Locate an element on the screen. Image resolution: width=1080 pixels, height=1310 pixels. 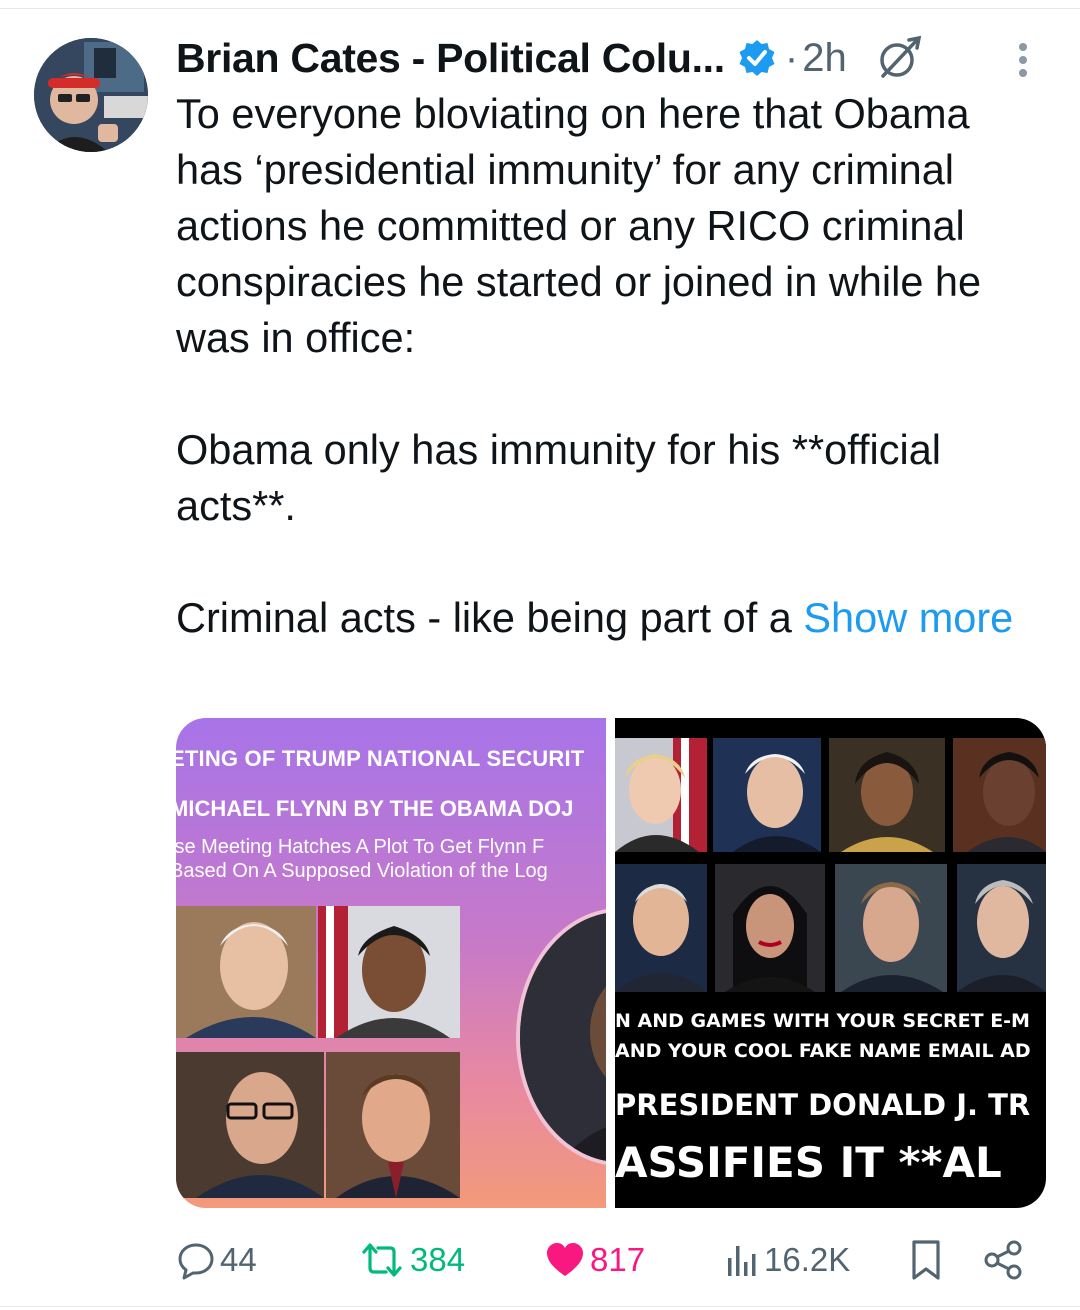
like-button: 817 is located at coordinates (594, 1260).